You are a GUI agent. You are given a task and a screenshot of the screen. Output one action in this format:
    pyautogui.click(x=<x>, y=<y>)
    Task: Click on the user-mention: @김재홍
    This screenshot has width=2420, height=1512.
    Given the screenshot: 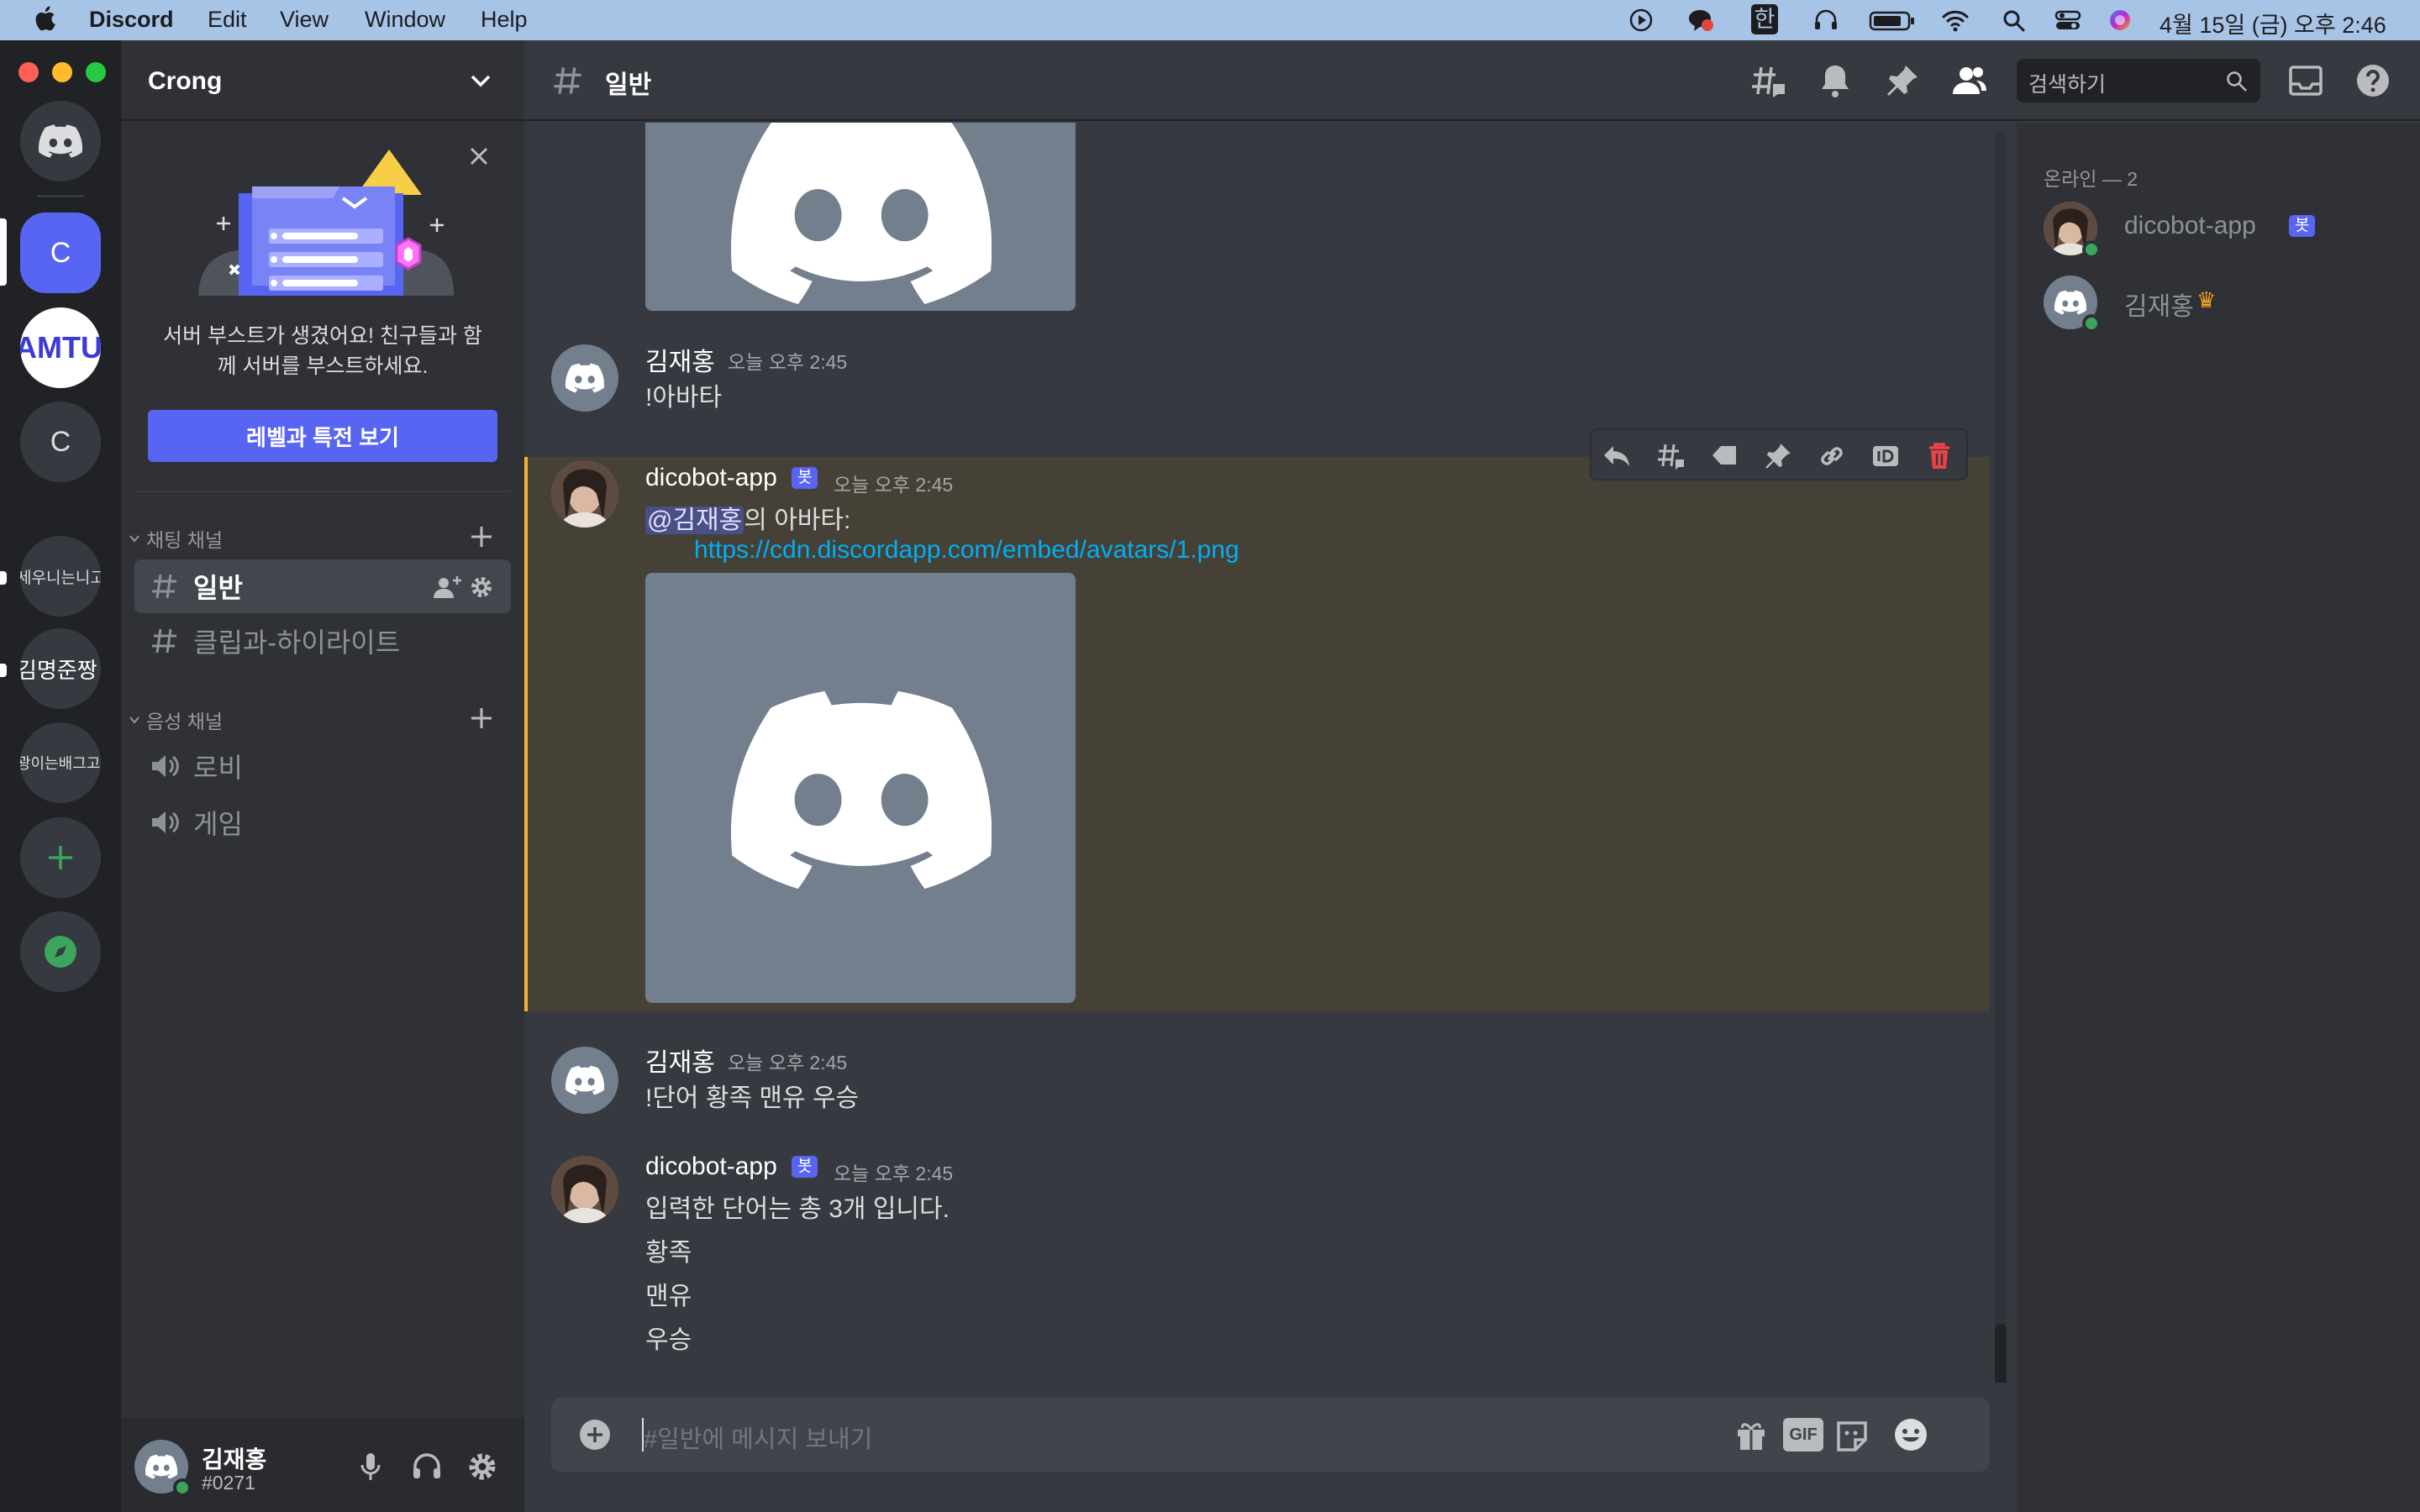 What is the action you would take?
    pyautogui.click(x=694, y=520)
    